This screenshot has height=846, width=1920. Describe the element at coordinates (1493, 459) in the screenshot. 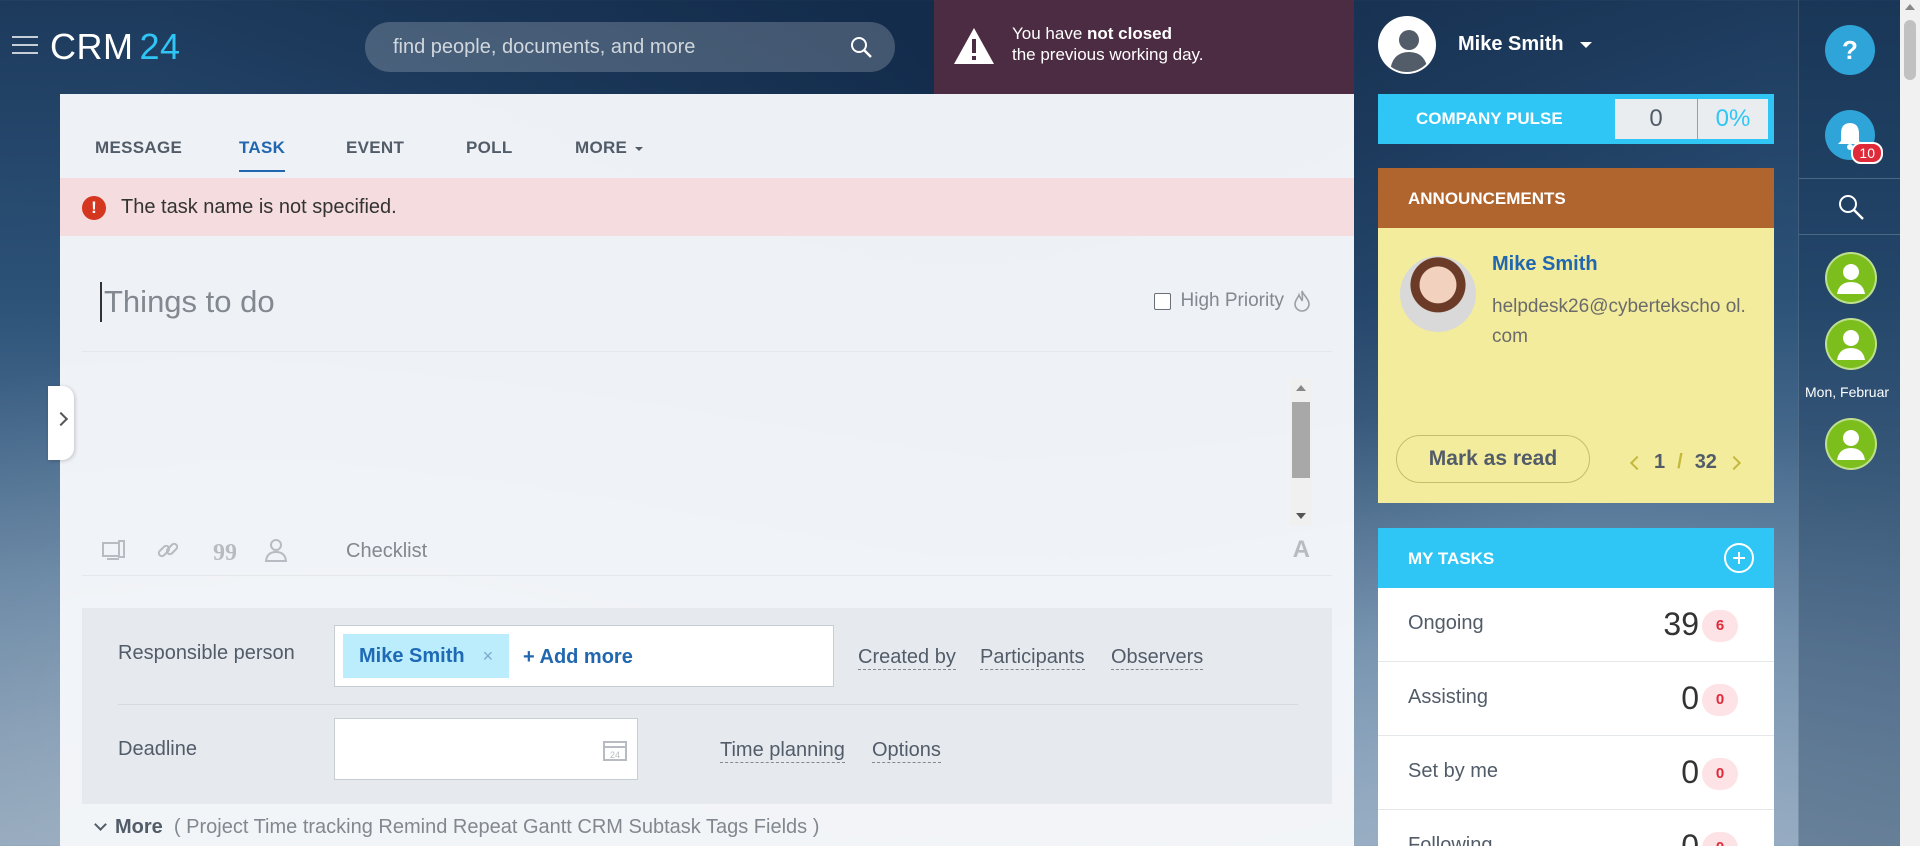

I see `mark-as-read-button: Mark as read` at that location.